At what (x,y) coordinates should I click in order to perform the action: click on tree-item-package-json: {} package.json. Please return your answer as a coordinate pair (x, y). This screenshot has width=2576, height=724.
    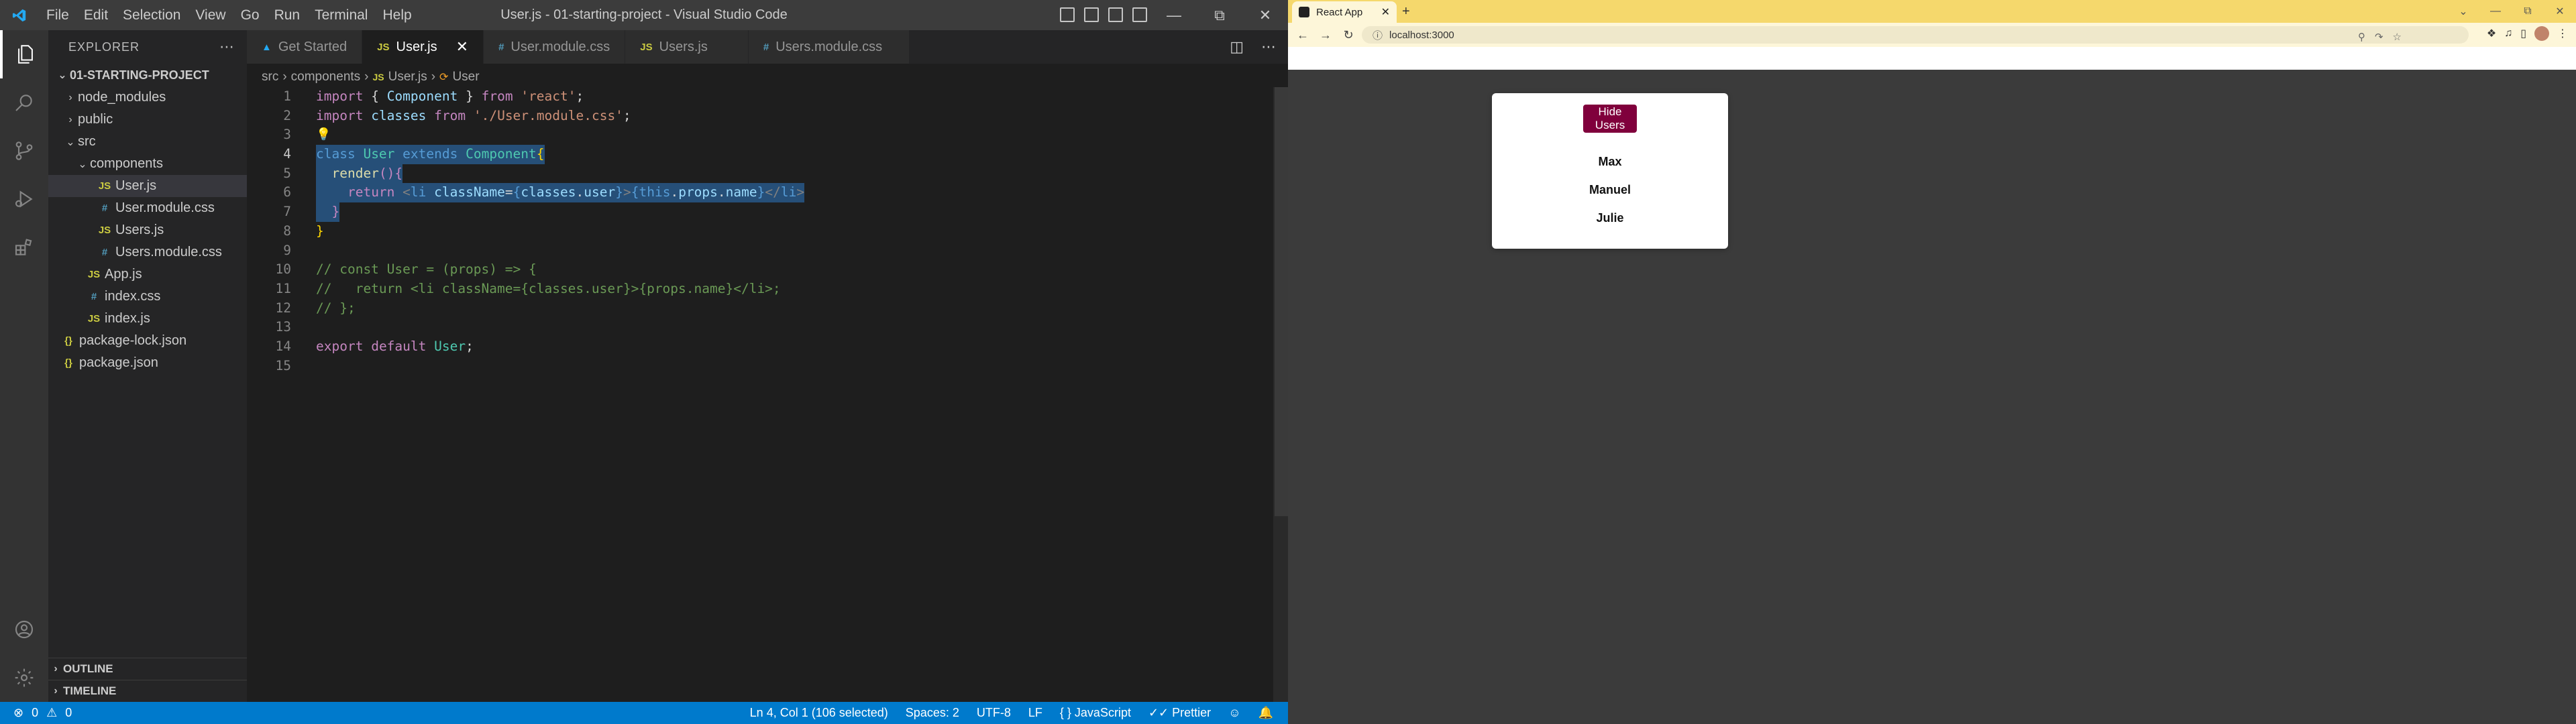
    Looking at the image, I should click on (147, 363).